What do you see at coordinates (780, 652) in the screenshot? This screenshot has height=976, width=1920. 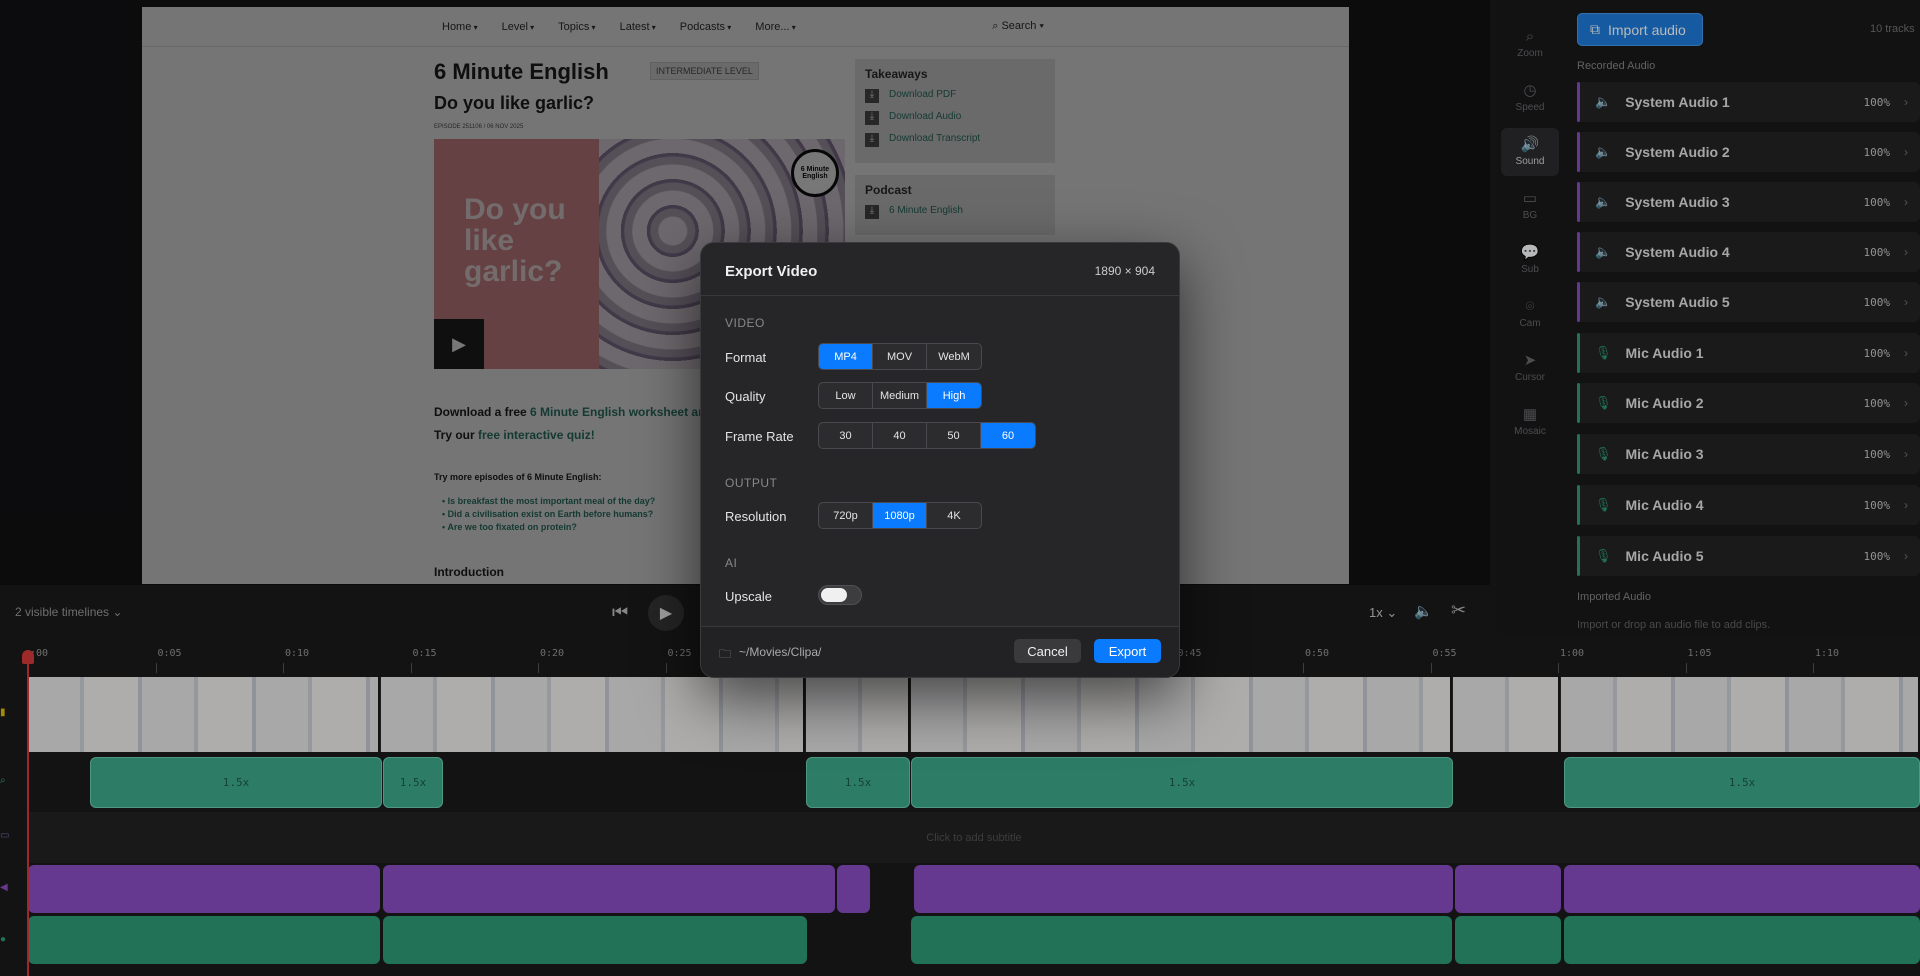 I see `export-path: ~/Movies/Clipa/` at bounding box center [780, 652].